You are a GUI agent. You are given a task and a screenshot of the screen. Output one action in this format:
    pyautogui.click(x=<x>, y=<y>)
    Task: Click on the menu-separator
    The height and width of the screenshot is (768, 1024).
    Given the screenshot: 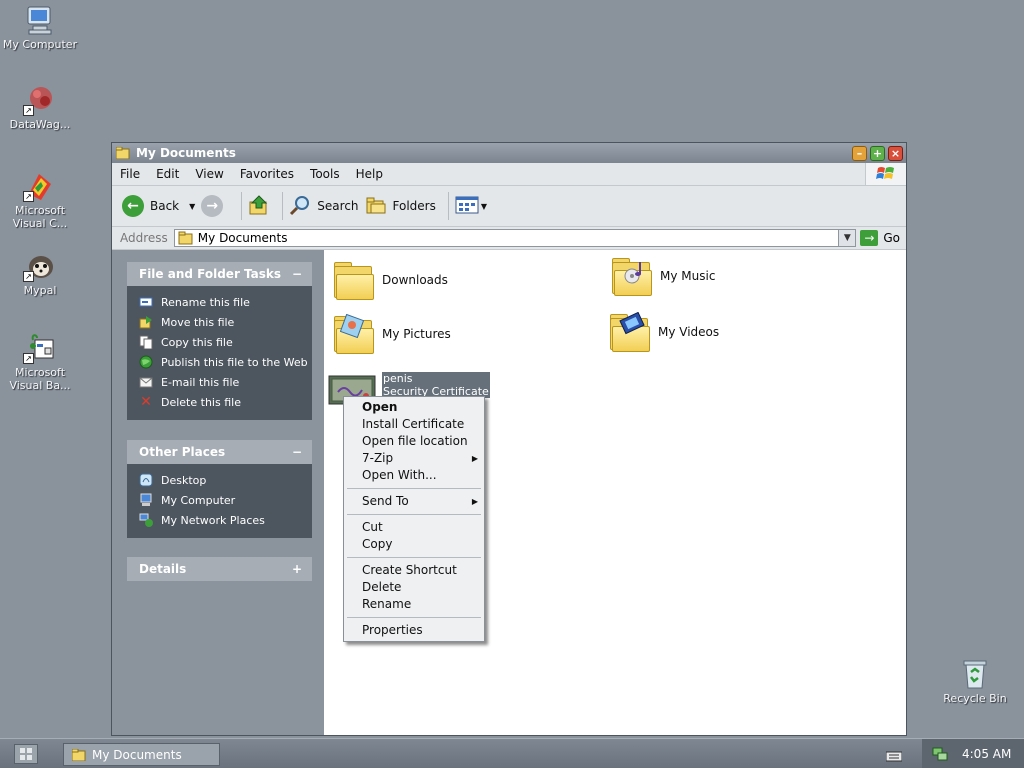 What is the action you would take?
    pyautogui.click(x=414, y=514)
    